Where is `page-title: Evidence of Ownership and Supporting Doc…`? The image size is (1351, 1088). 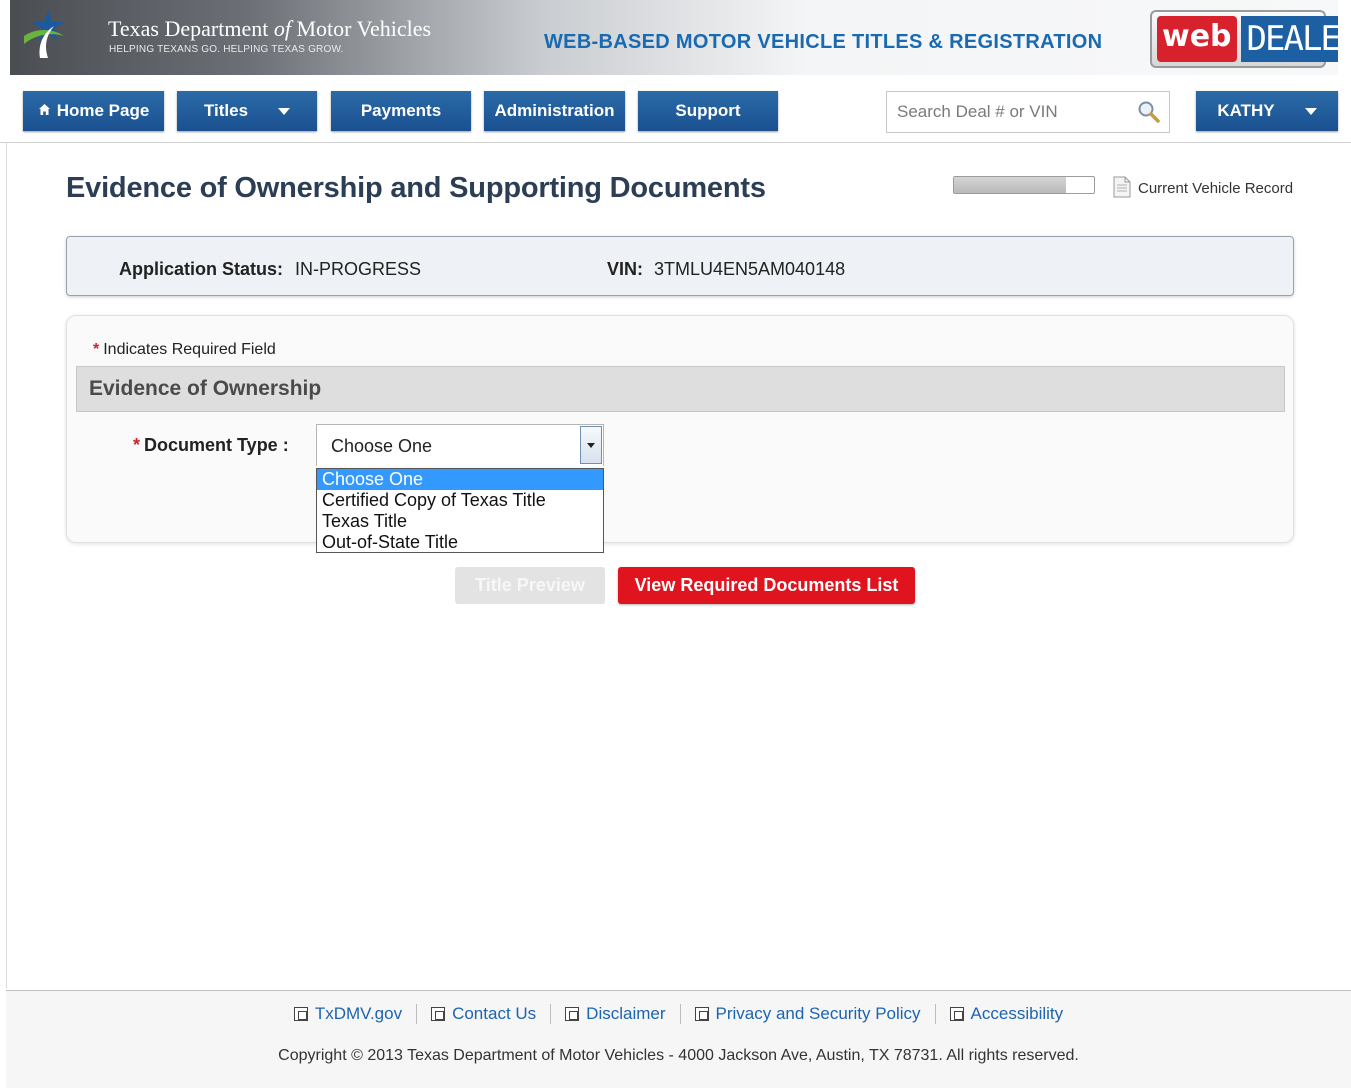
page-title: Evidence of Ownership and Supporting Doc… is located at coordinates (416, 188).